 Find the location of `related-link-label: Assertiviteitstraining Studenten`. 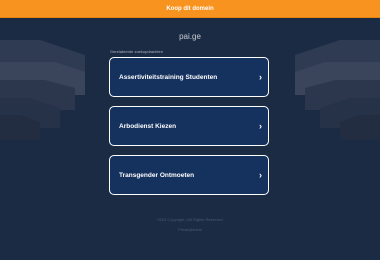

related-link-label: Assertiviteitstraining Studenten is located at coordinates (168, 77).